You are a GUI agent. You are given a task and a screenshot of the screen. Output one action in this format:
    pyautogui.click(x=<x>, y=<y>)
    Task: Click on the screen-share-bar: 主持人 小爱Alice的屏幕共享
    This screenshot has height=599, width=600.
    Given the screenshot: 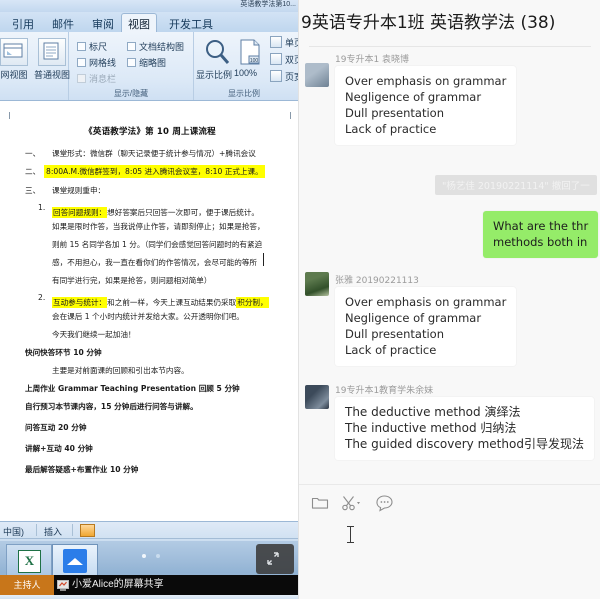 What is the action you would take?
    pyautogui.click(x=150, y=585)
    